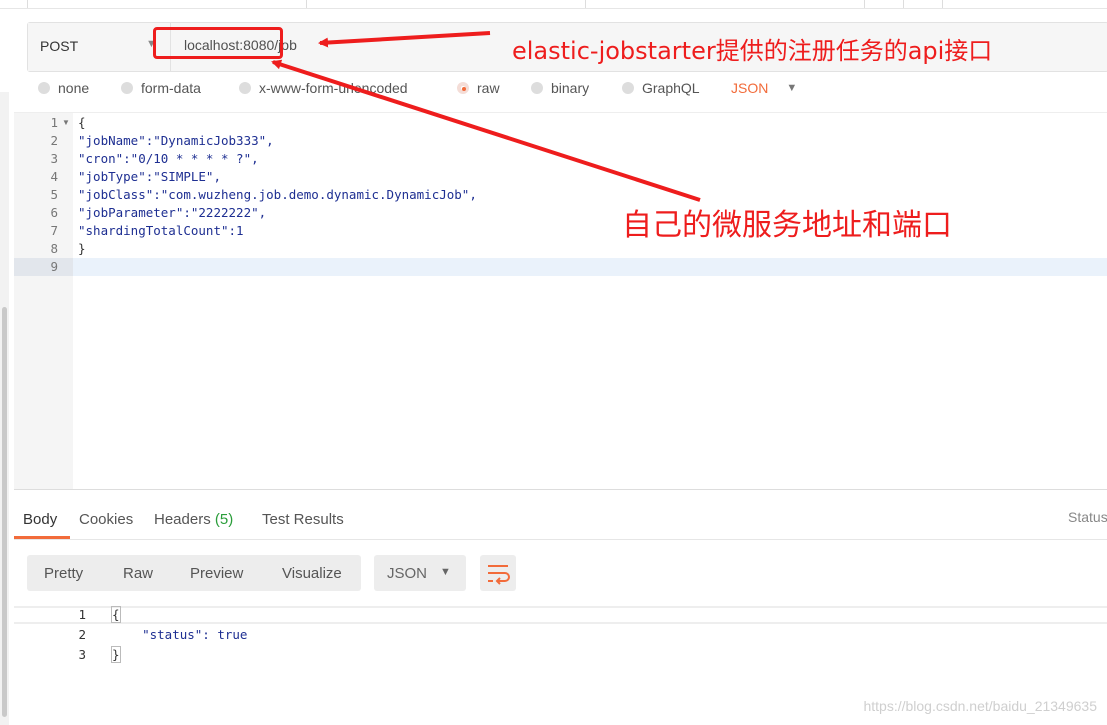 Image resolution: width=1107 pixels, height=725 pixels. What do you see at coordinates (787, 225) in the screenshot?
I see `service-annotation-label: 自己的微服务地址和端口` at bounding box center [787, 225].